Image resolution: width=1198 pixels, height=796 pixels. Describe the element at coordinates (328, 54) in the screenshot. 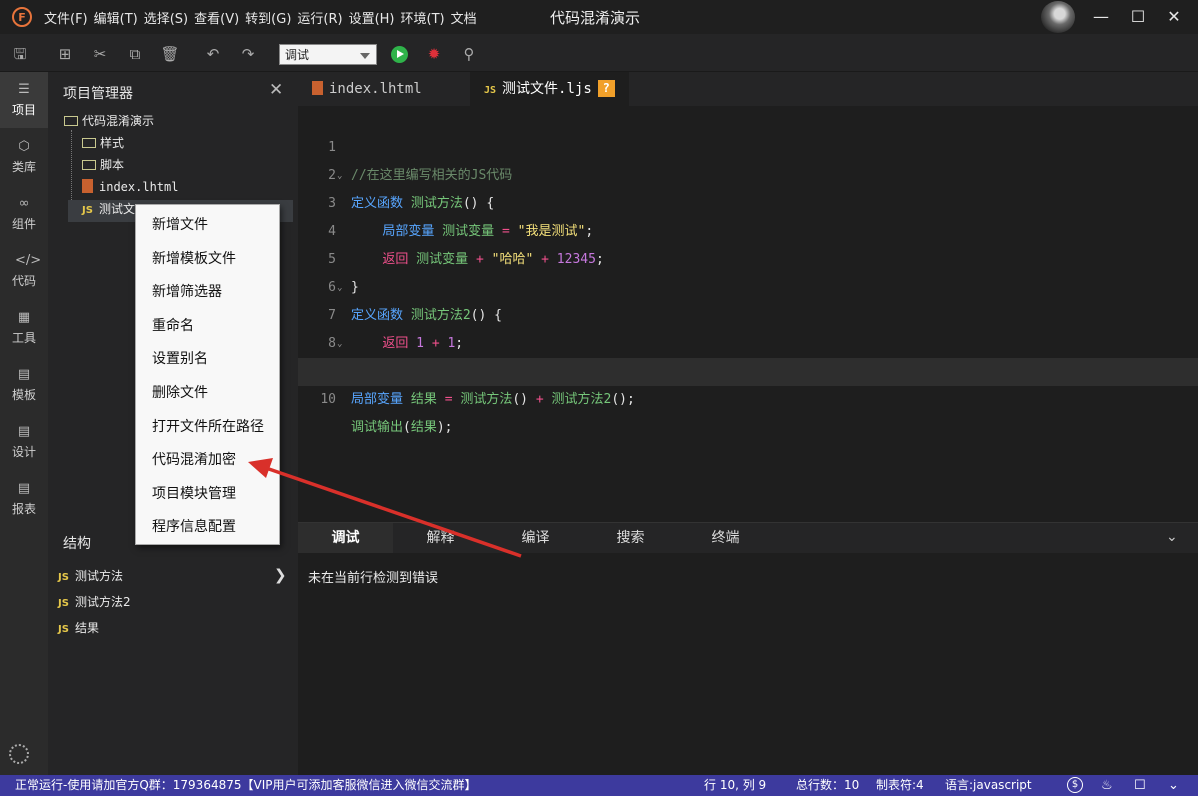

I see `mode-select: 调试` at that location.